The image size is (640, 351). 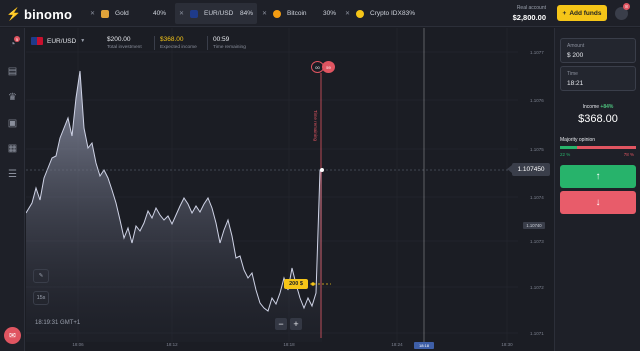 I want to click on time-stat: 00:59 Time remaining, so click(x=229, y=43).